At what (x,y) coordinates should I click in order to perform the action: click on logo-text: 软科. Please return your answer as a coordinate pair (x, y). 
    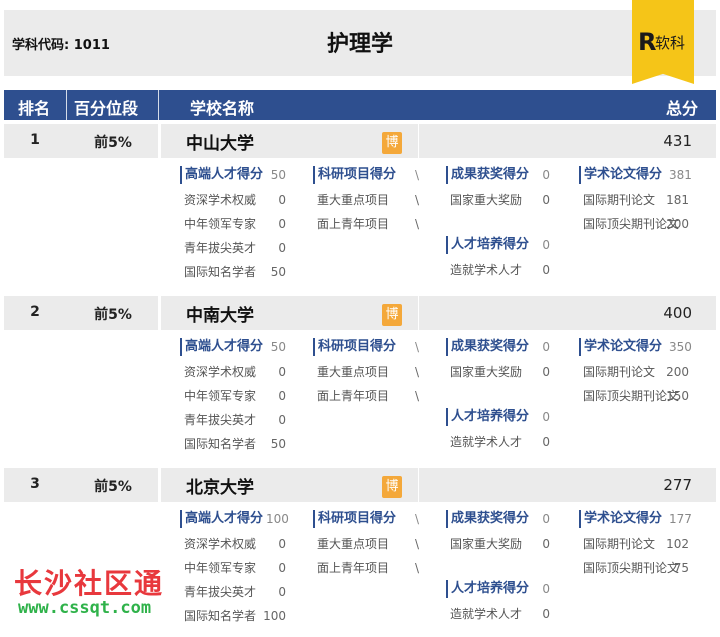
    Looking at the image, I should click on (670, 43).